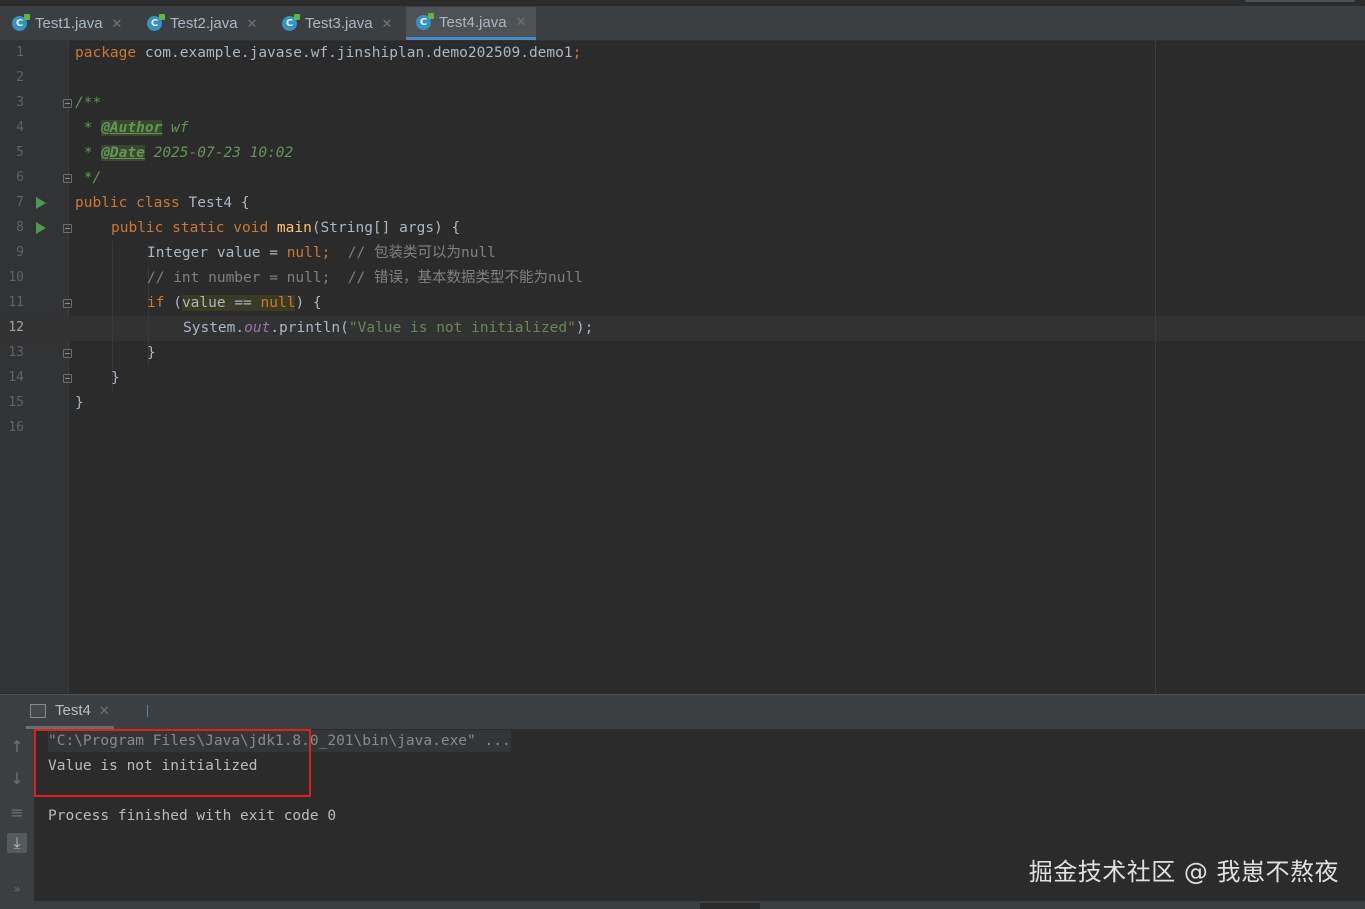 The image size is (1365, 909). I want to click on tab-test1: C Test1.java ✕, so click(67, 23).